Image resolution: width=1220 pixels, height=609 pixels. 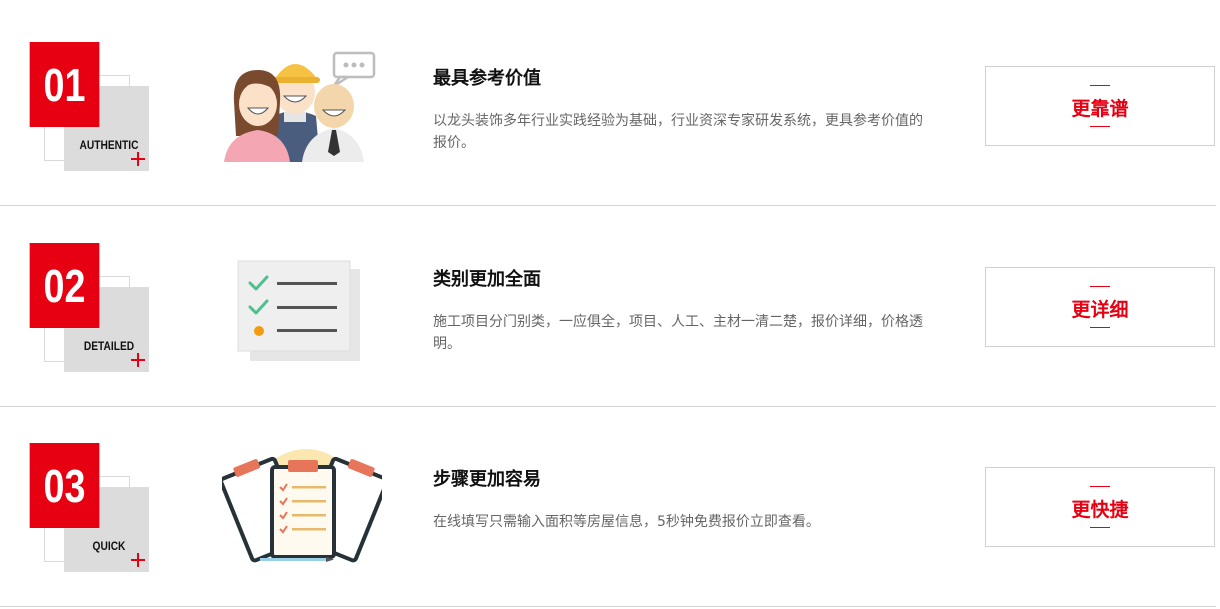 What do you see at coordinates (1100, 109) in the screenshot?
I see `tag-label: 更靠谱` at bounding box center [1100, 109].